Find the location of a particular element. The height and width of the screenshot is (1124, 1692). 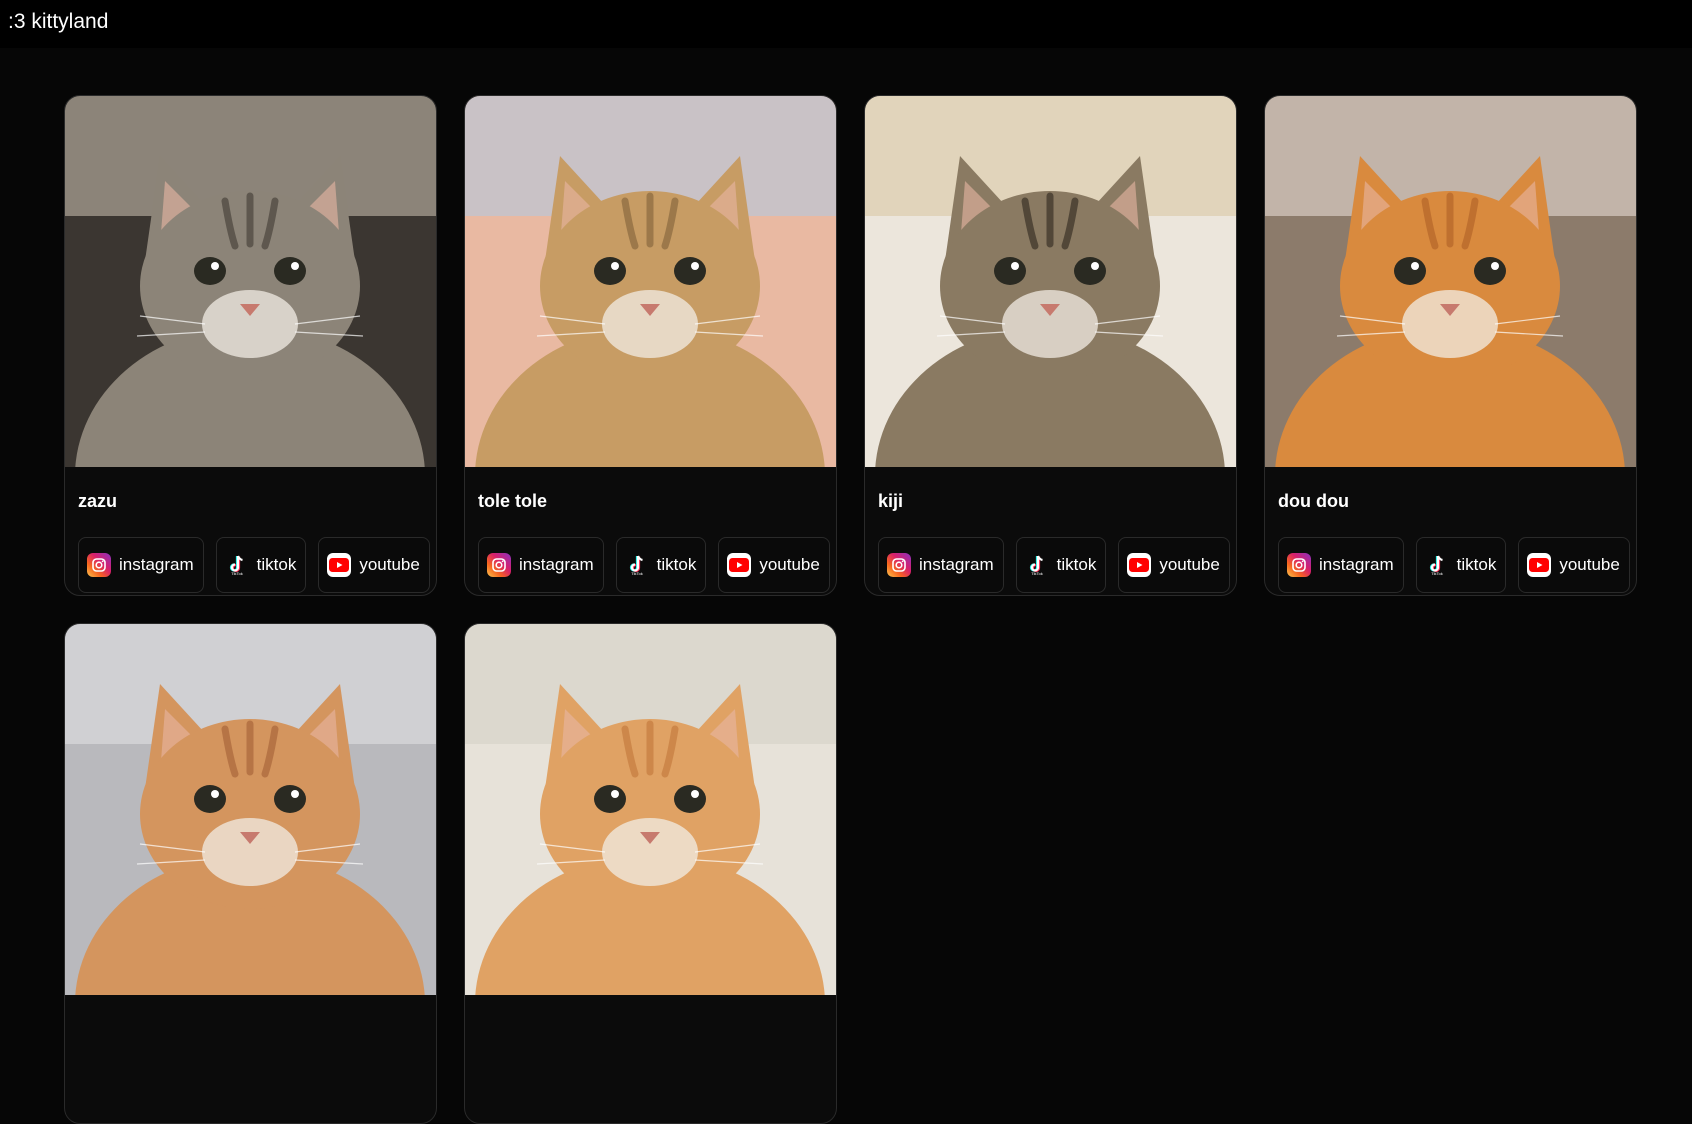

card-body: kiji instagram TikTok tiktok youtube is located at coordinates (1050, 541).